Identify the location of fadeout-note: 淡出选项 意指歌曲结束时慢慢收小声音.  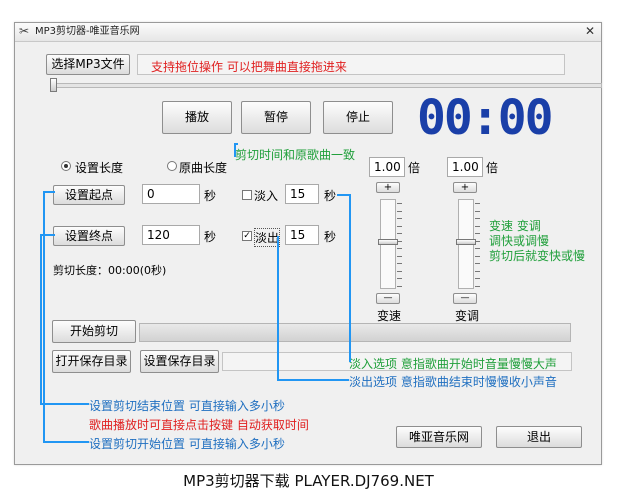
(453, 382).